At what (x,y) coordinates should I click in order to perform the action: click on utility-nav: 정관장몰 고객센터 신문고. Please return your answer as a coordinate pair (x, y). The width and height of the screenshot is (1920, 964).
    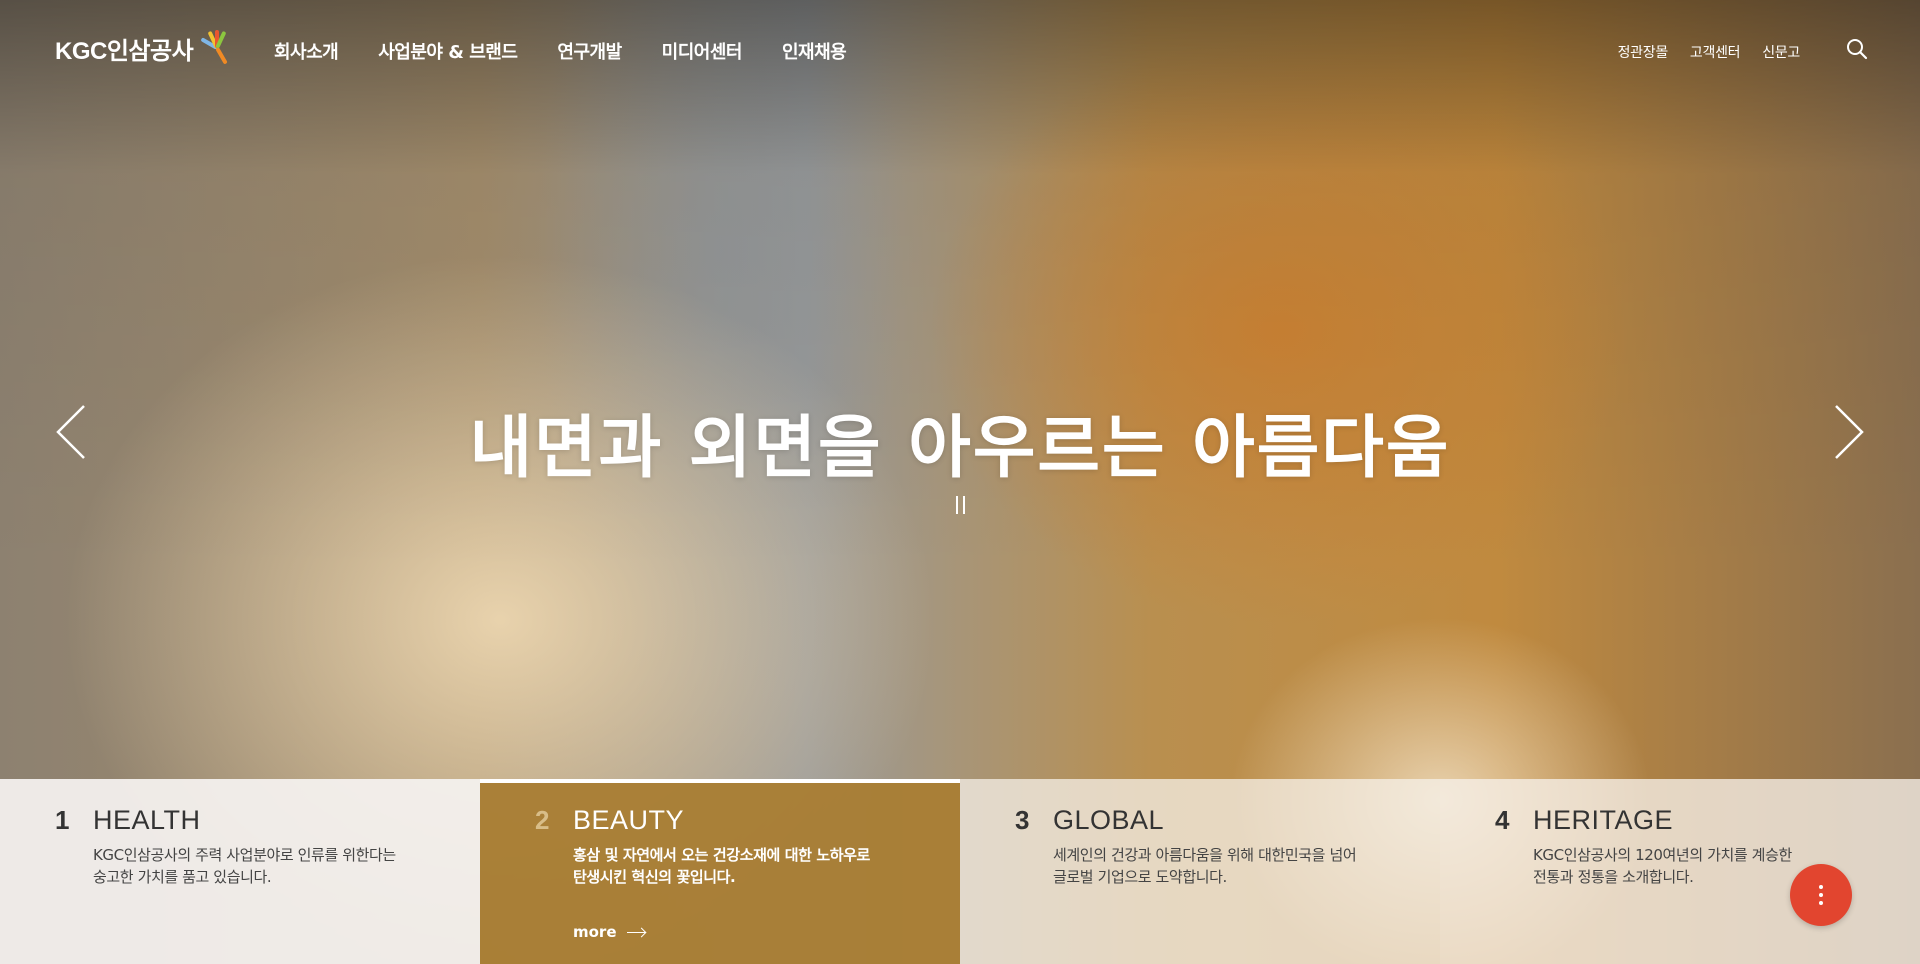
    Looking at the image, I should click on (1698, 52).